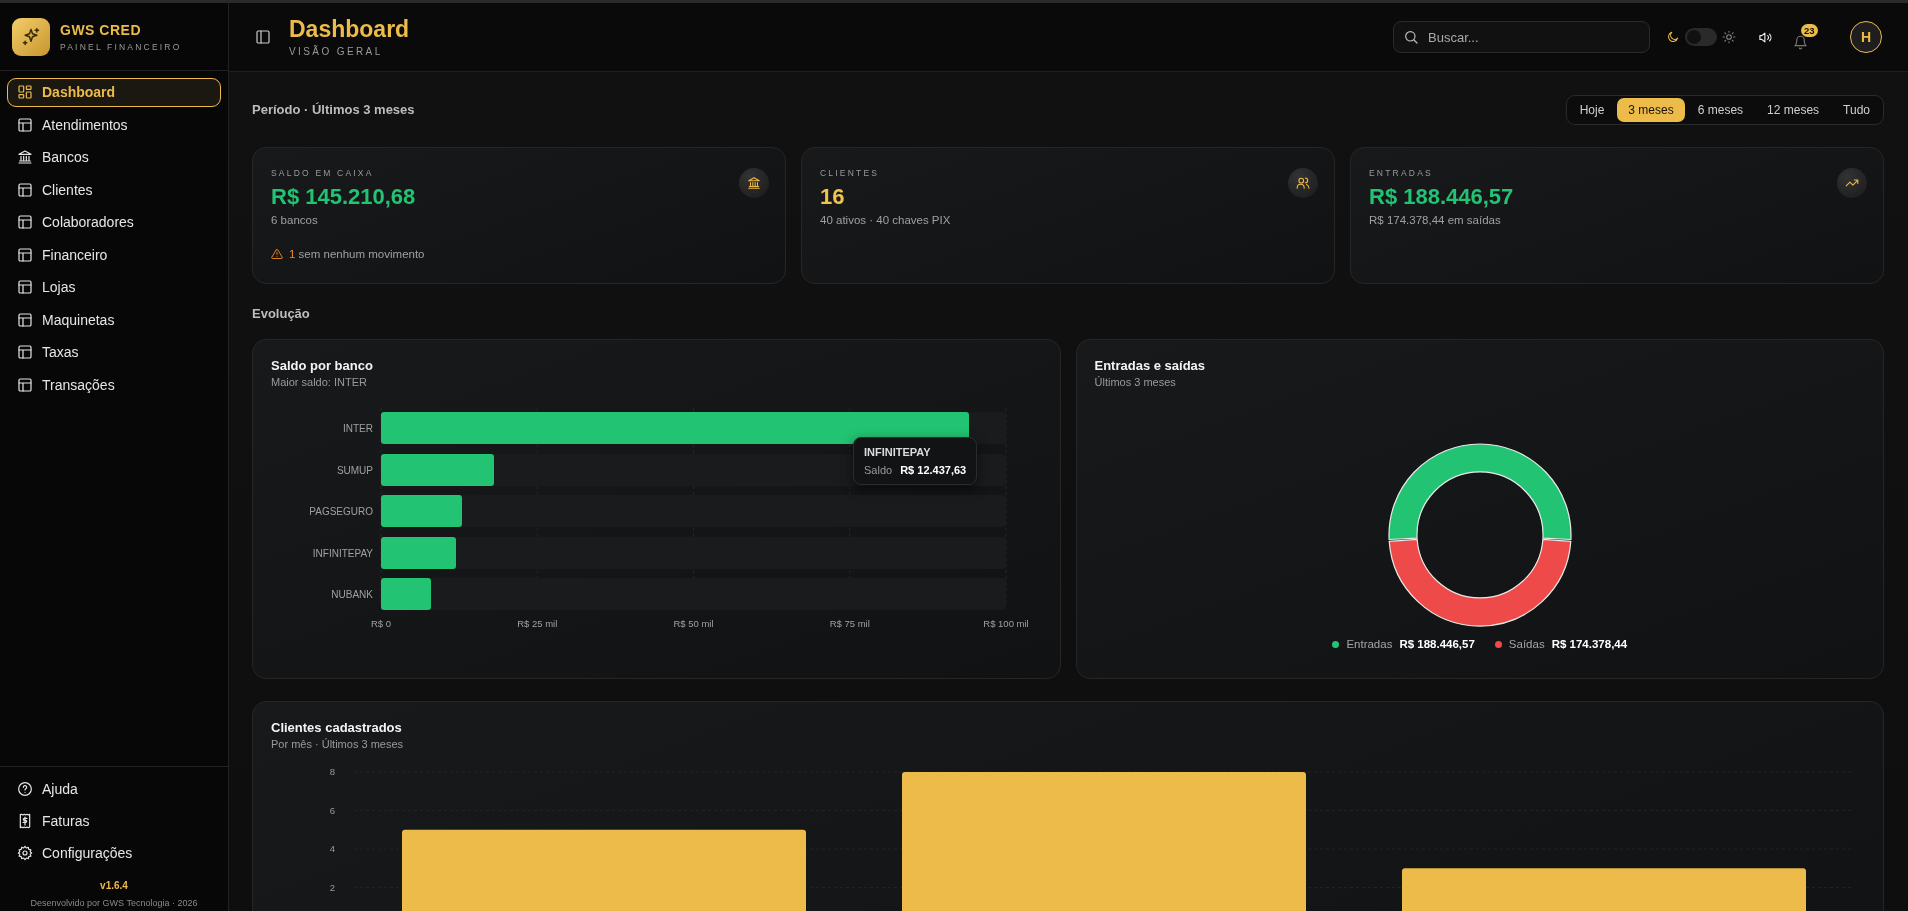 The image size is (1908, 911). What do you see at coordinates (114, 820) in the screenshot?
I see `sidebar-item: Faturas` at bounding box center [114, 820].